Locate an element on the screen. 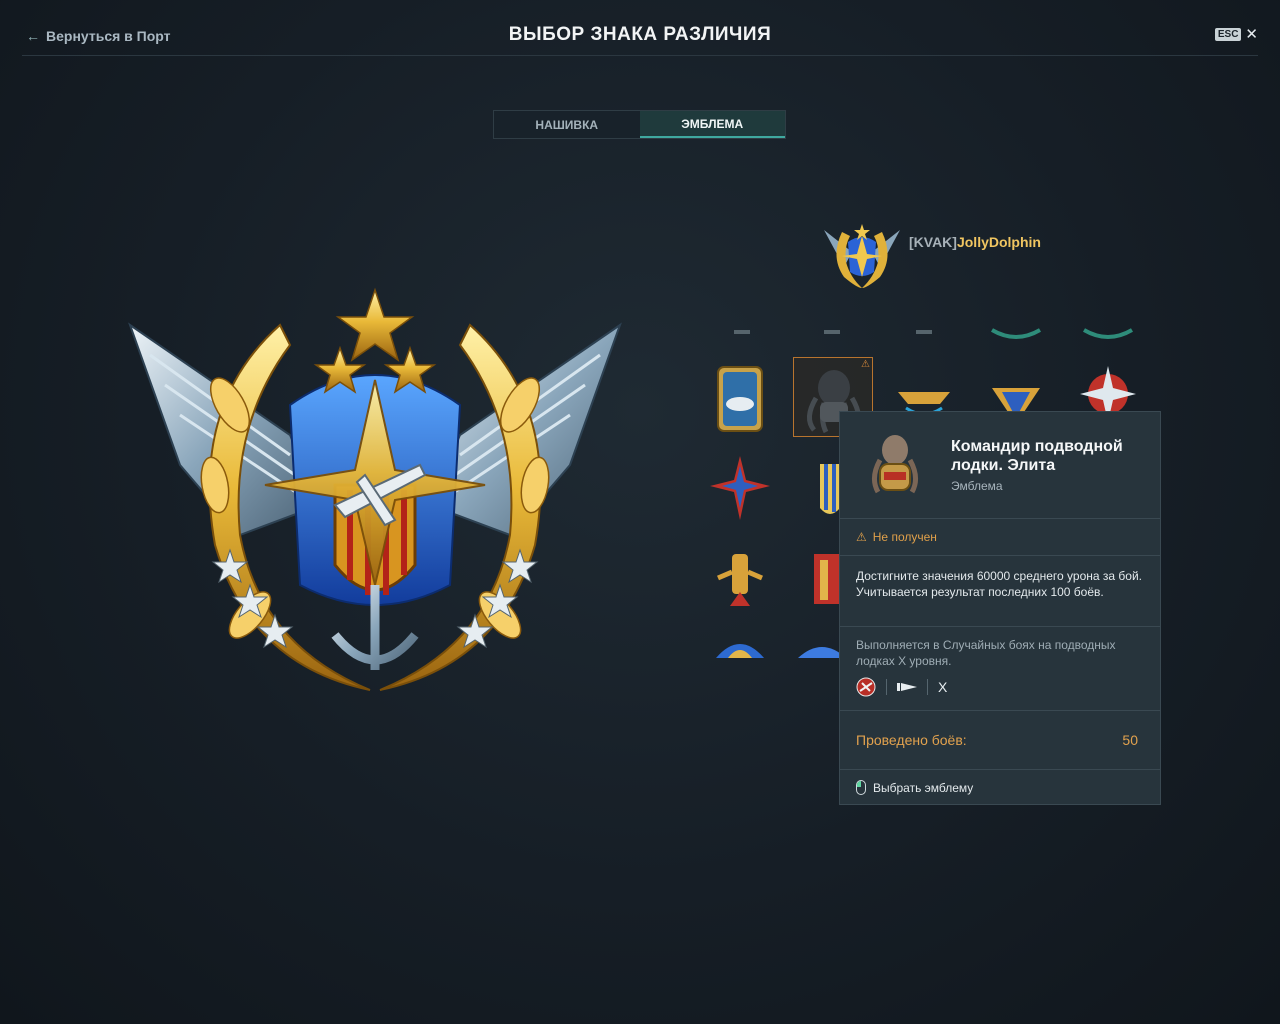  player-nickname: JollyDolphin is located at coordinates (998, 242).